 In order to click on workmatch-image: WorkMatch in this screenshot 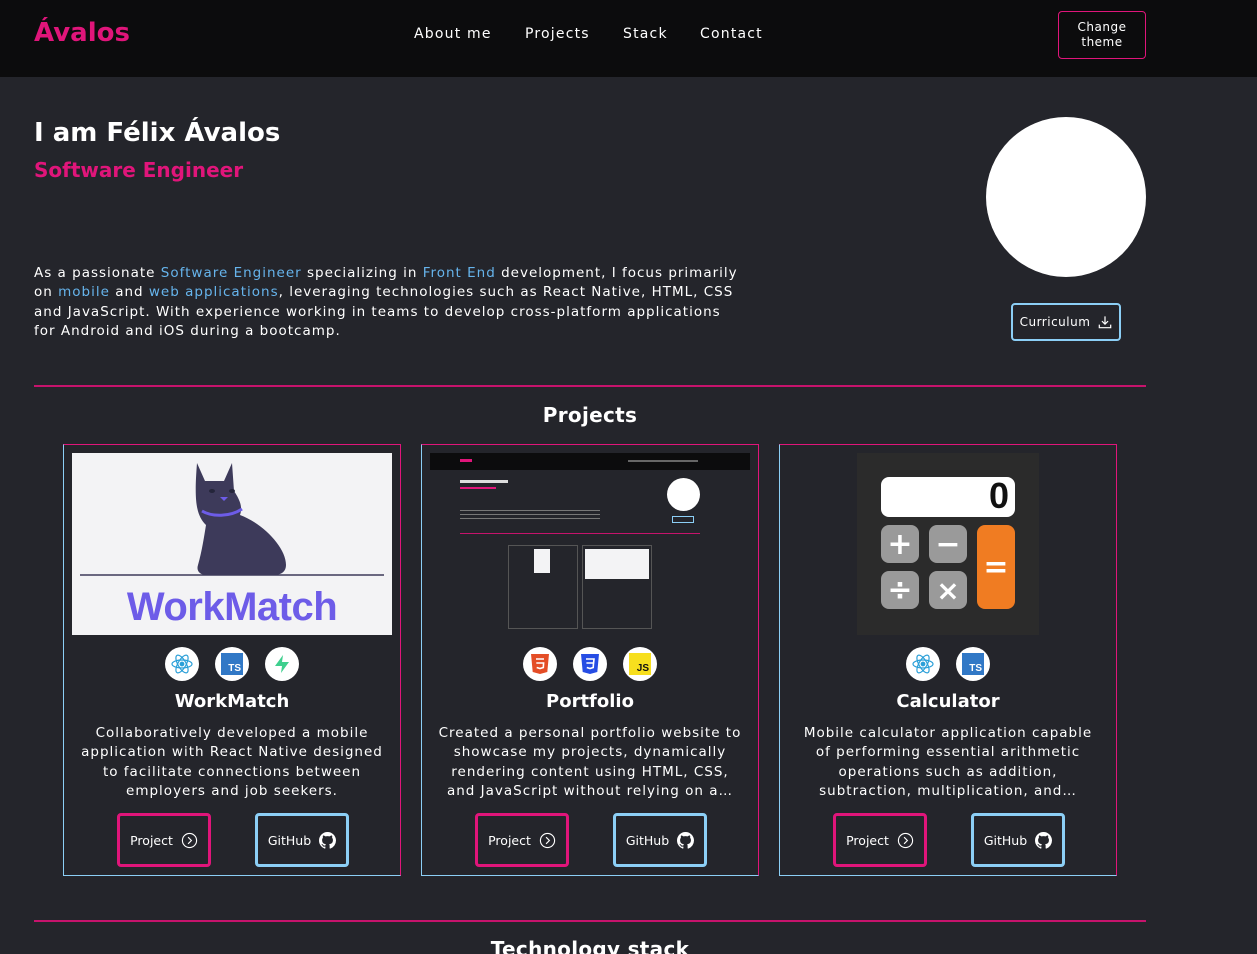, I will do `click(232, 544)`.